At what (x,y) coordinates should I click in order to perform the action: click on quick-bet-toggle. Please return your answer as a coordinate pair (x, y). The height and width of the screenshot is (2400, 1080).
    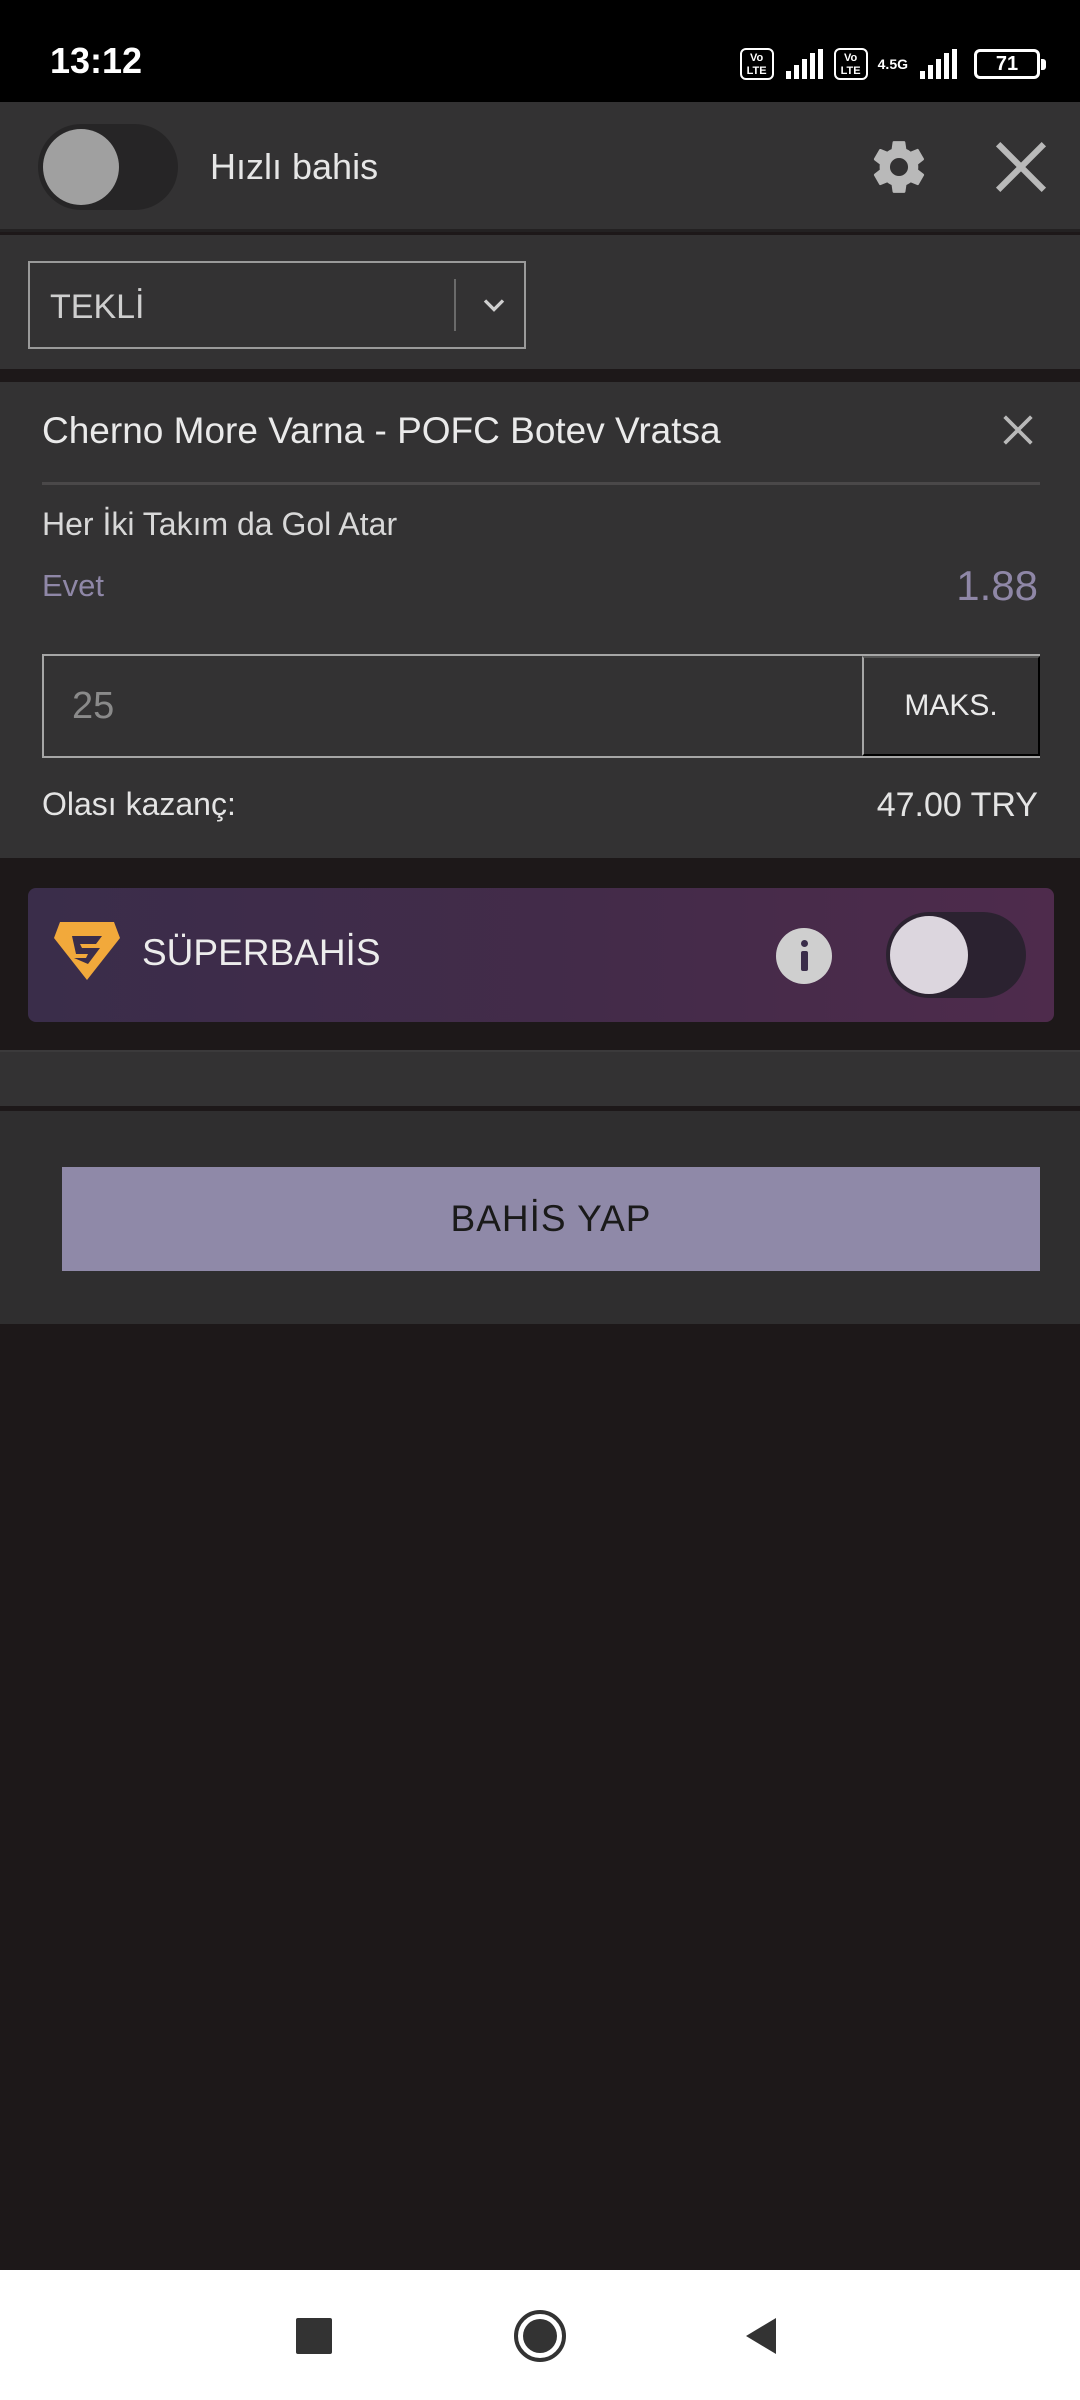
    Looking at the image, I should click on (108, 167).